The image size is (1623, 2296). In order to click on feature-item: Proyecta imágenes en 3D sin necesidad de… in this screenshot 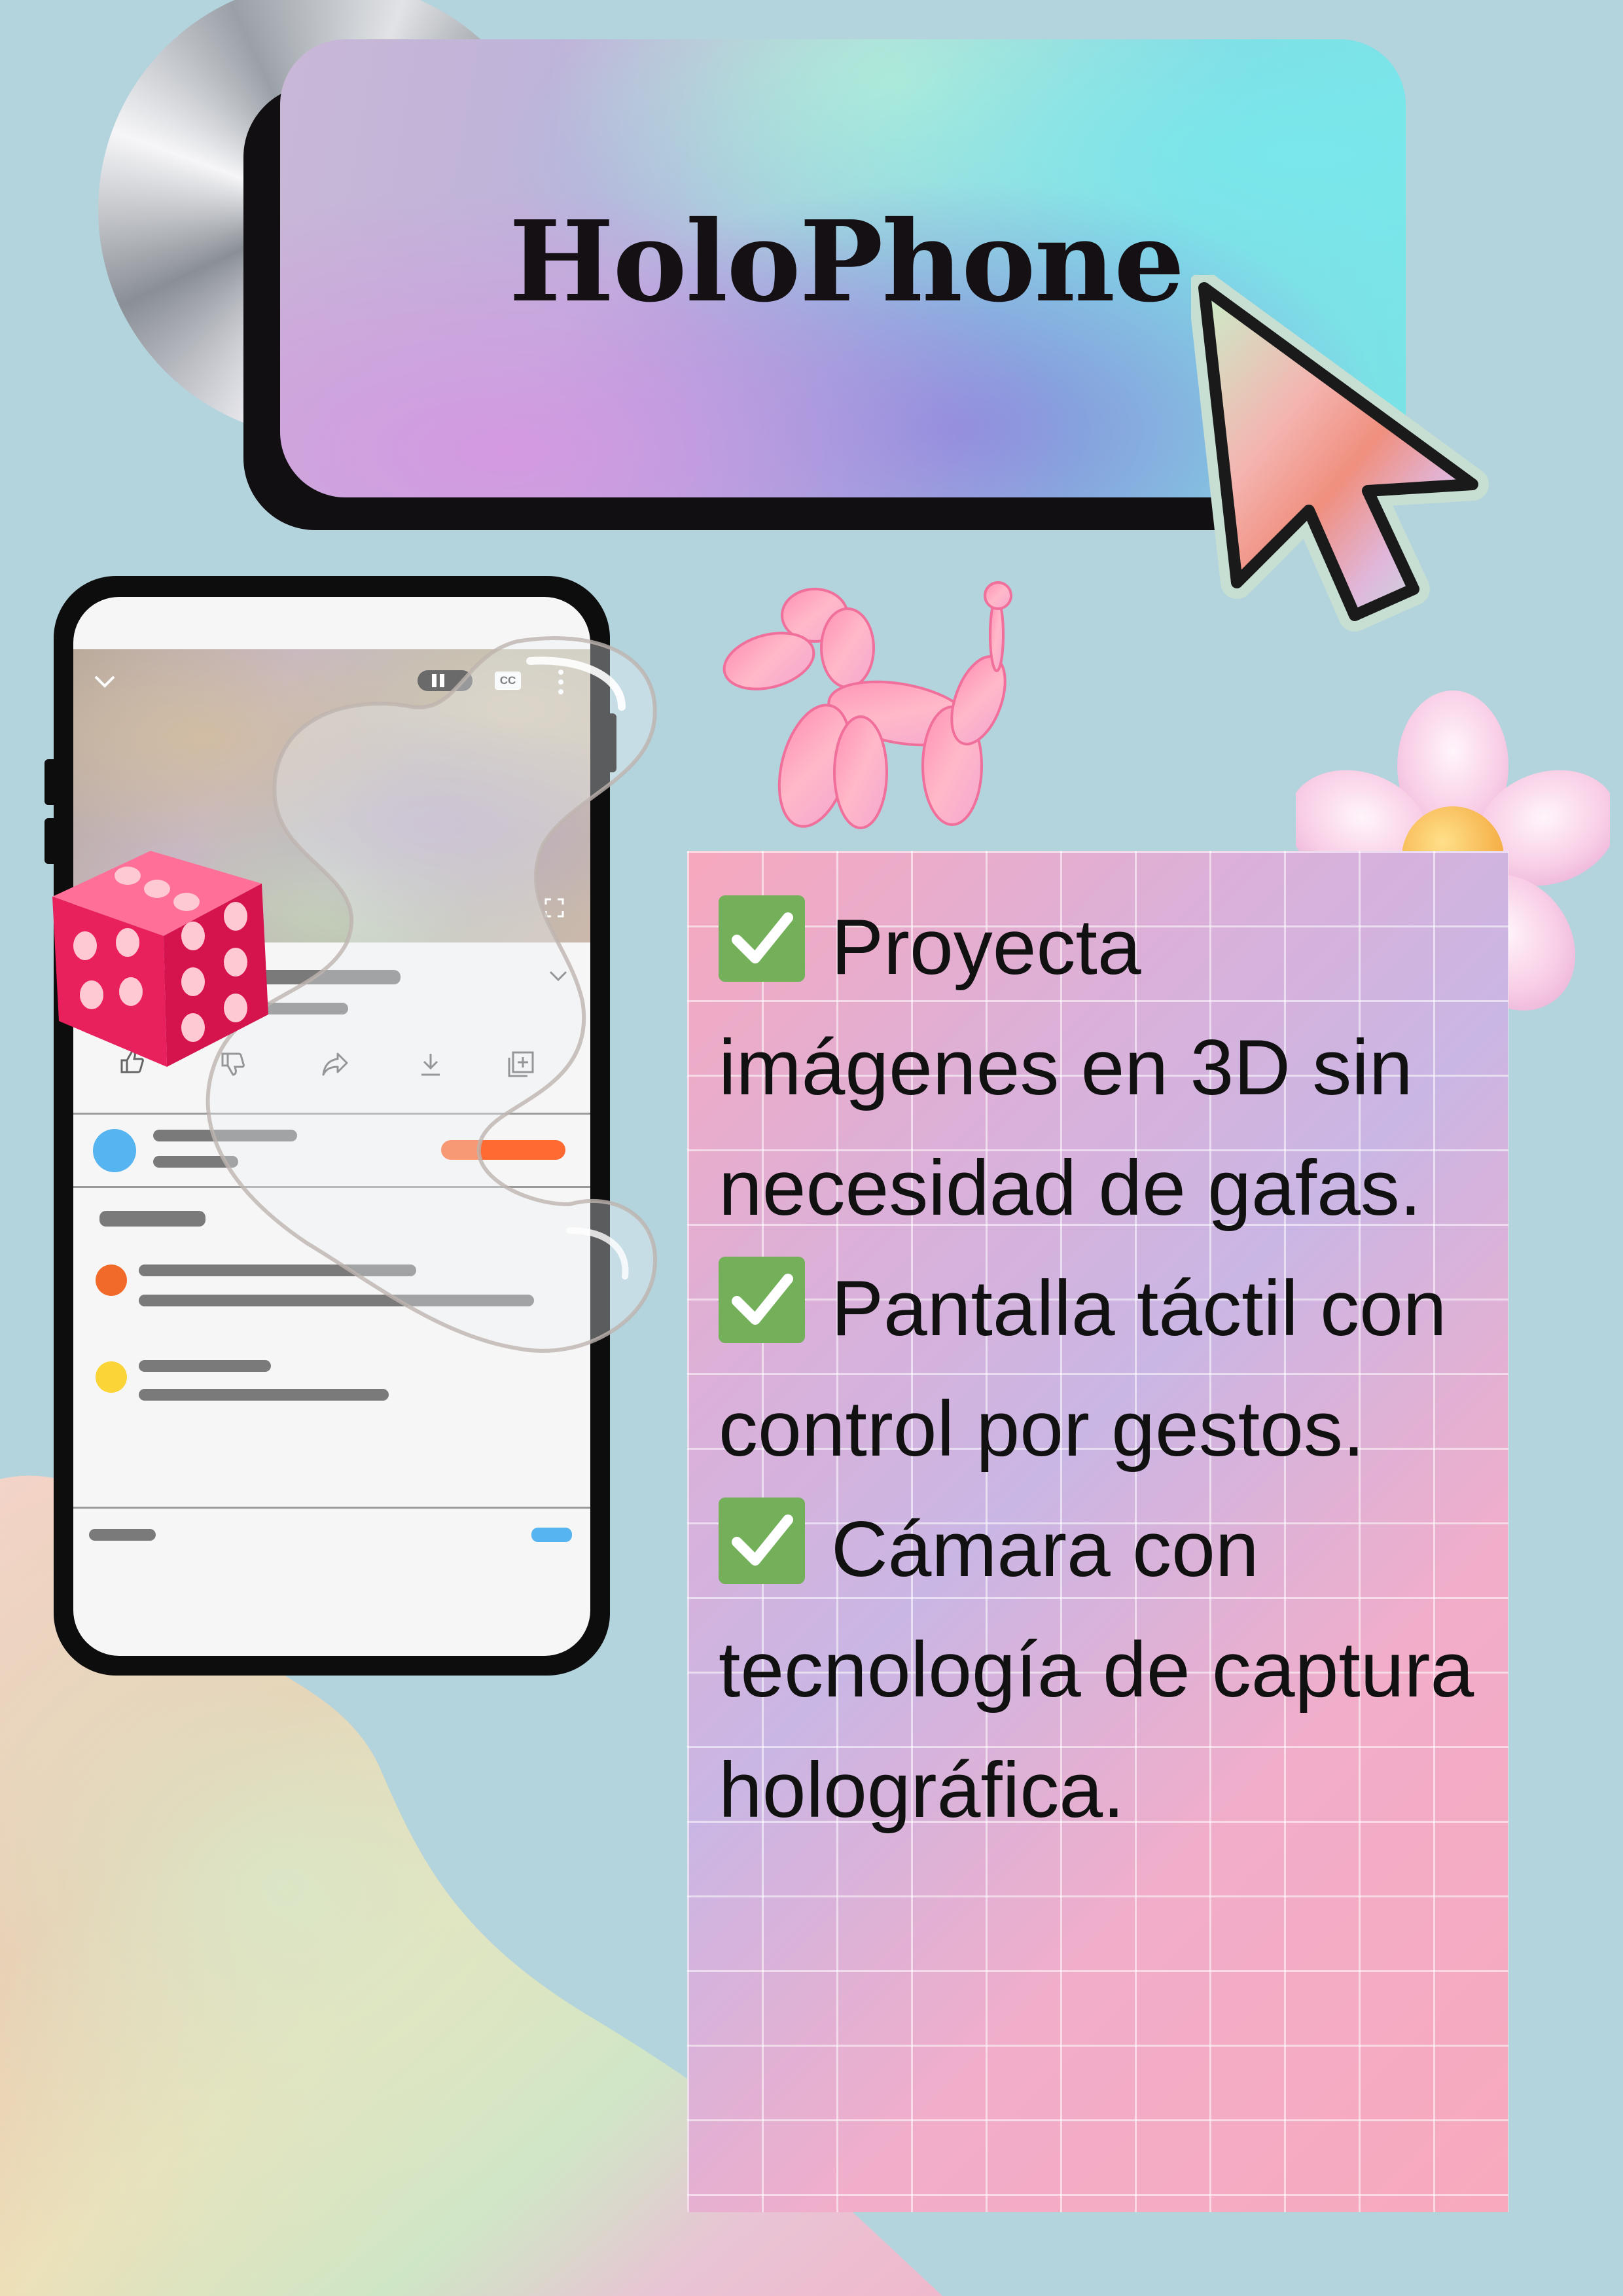, I will do `click(1101, 1067)`.